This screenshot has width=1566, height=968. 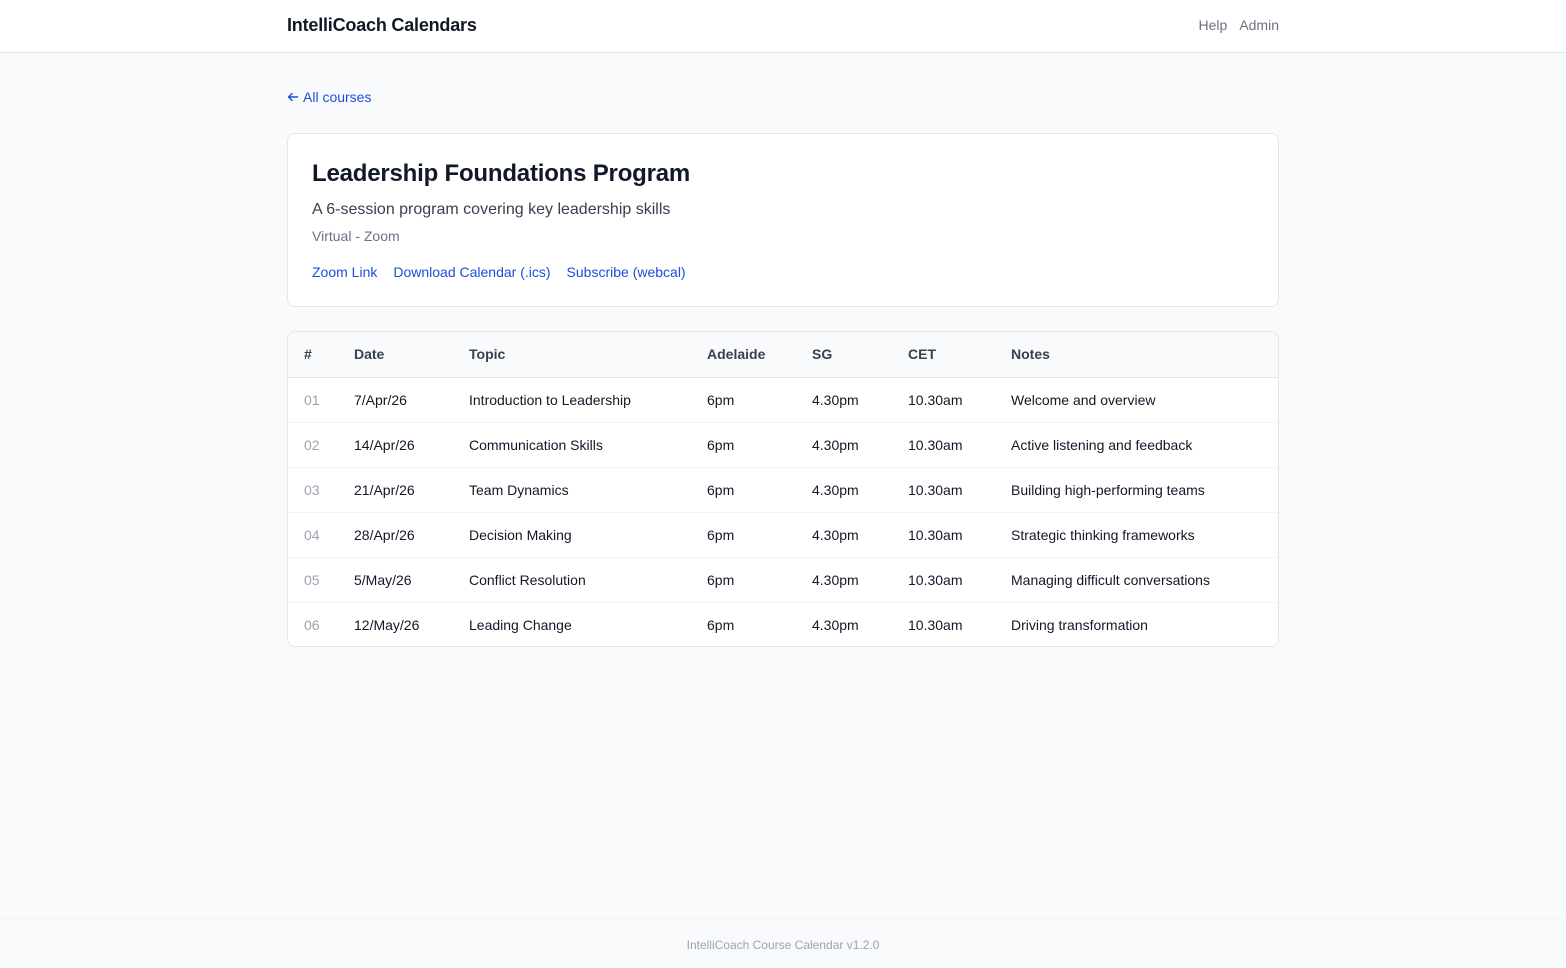 I want to click on back-link-label: All courses, so click(x=337, y=97).